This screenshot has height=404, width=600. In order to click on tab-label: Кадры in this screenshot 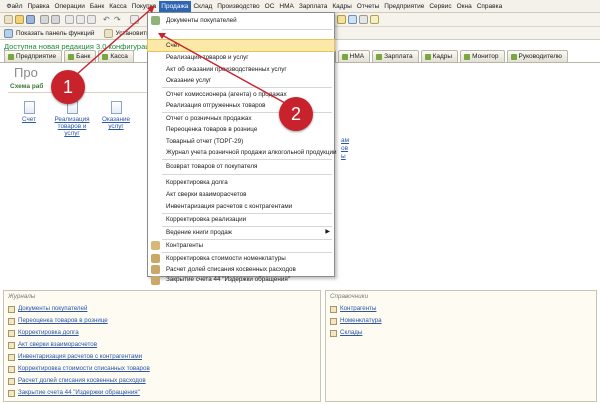, I will do `click(442, 56)`.